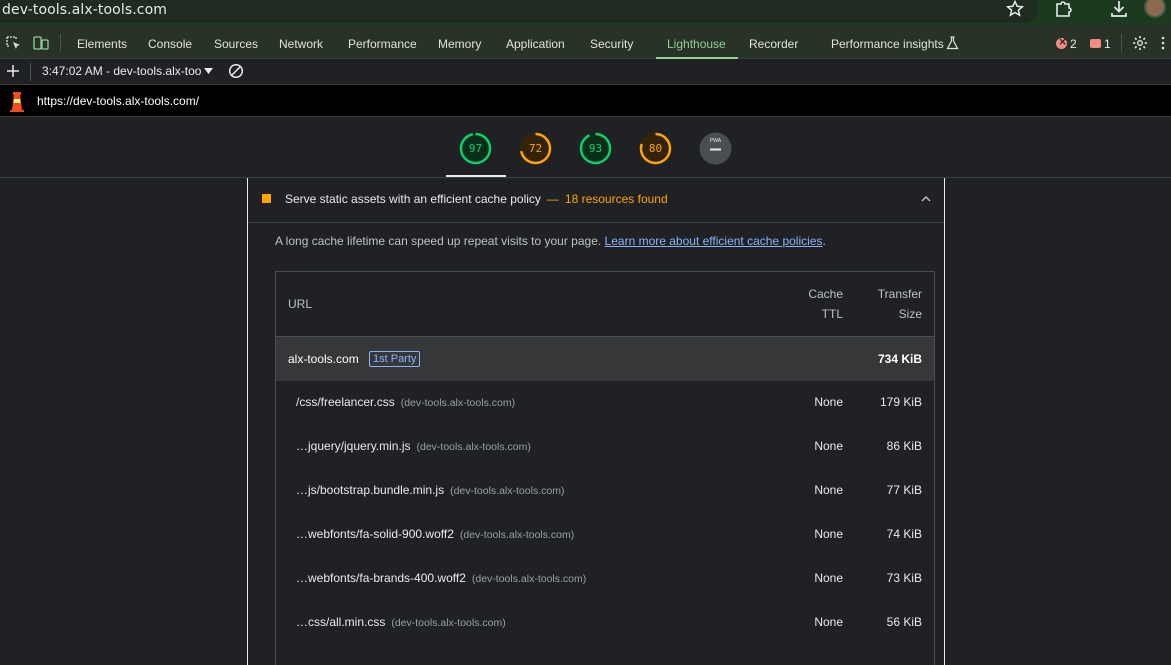 This screenshot has height=665, width=1171. Describe the element at coordinates (952, 43) in the screenshot. I see `flask-icon` at that location.